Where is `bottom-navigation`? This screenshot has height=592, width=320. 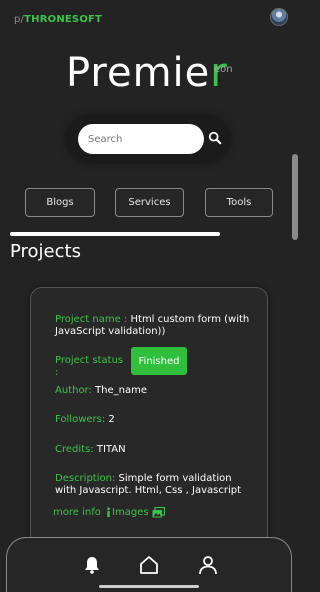 bottom-navigation is located at coordinates (149, 564).